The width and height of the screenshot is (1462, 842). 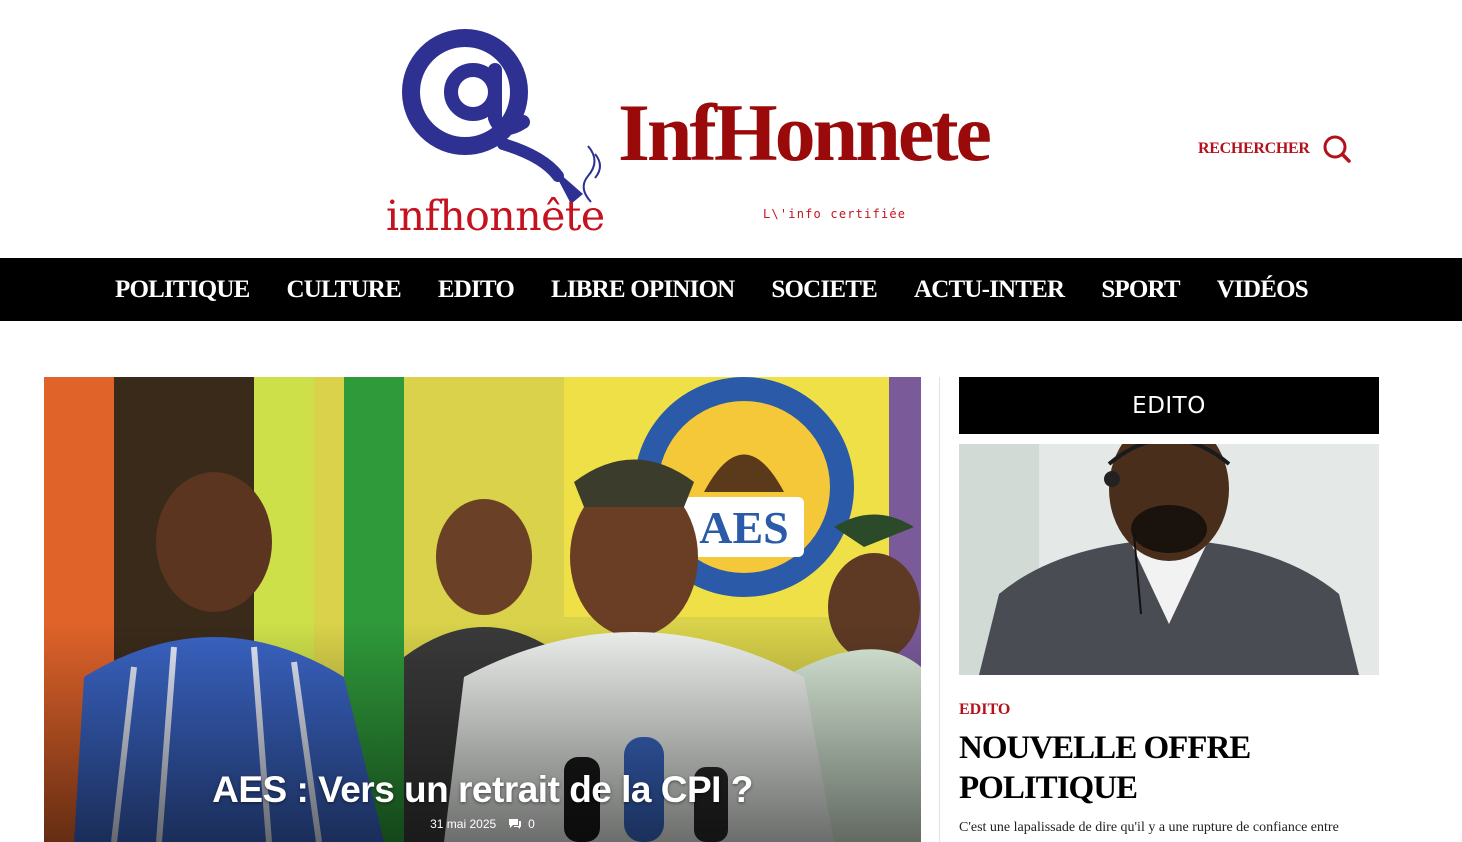 I want to click on comment-count: 0, so click(x=531, y=824).